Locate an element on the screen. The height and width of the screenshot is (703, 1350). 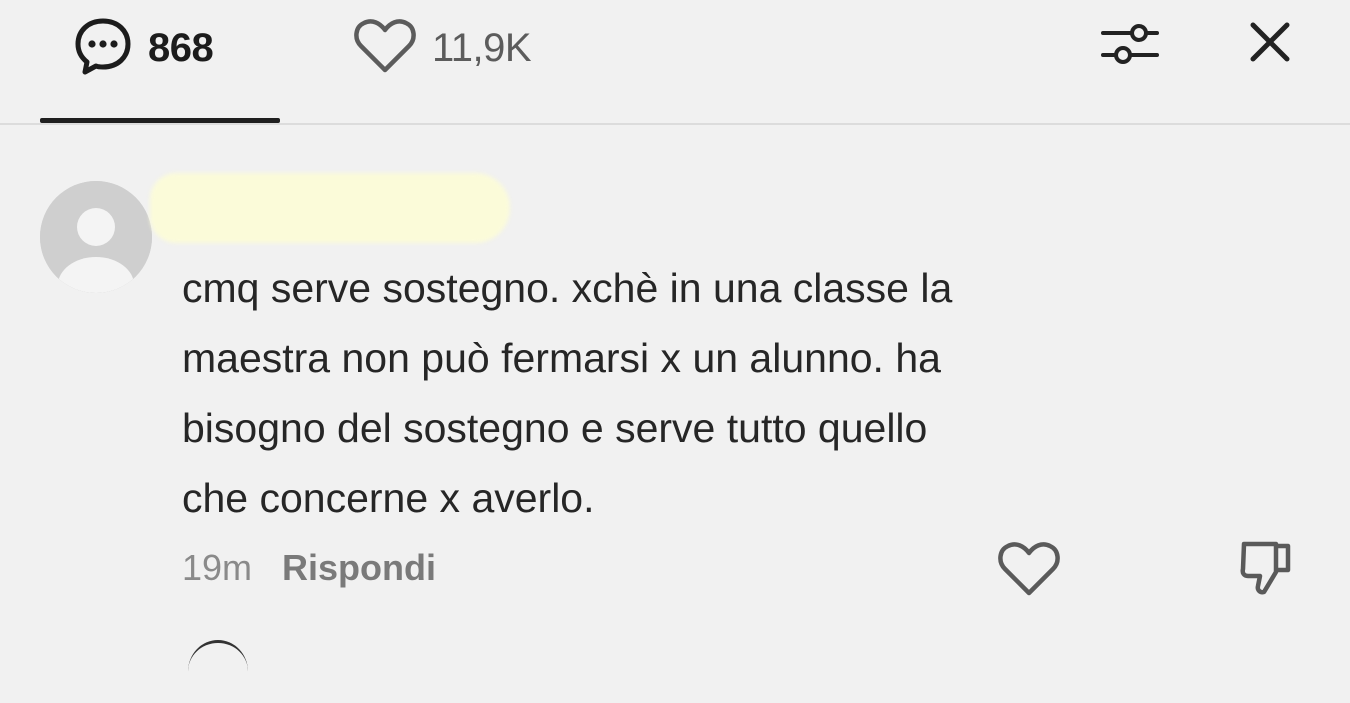
comments-count: 868 is located at coordinates (181, 47).